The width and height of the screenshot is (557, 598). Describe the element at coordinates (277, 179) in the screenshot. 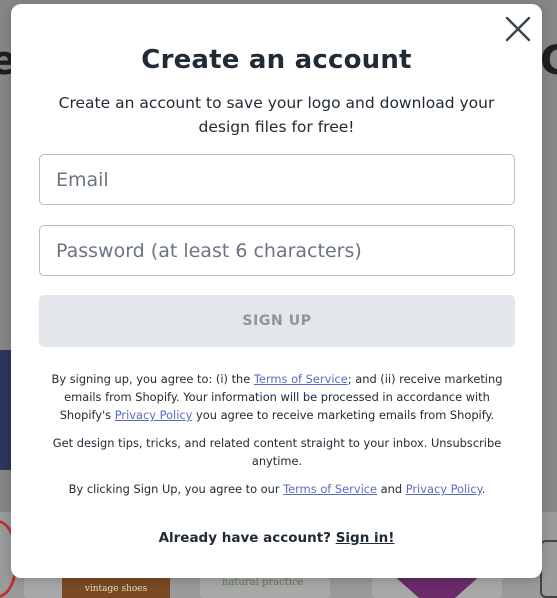

I see `email-field` at that location.